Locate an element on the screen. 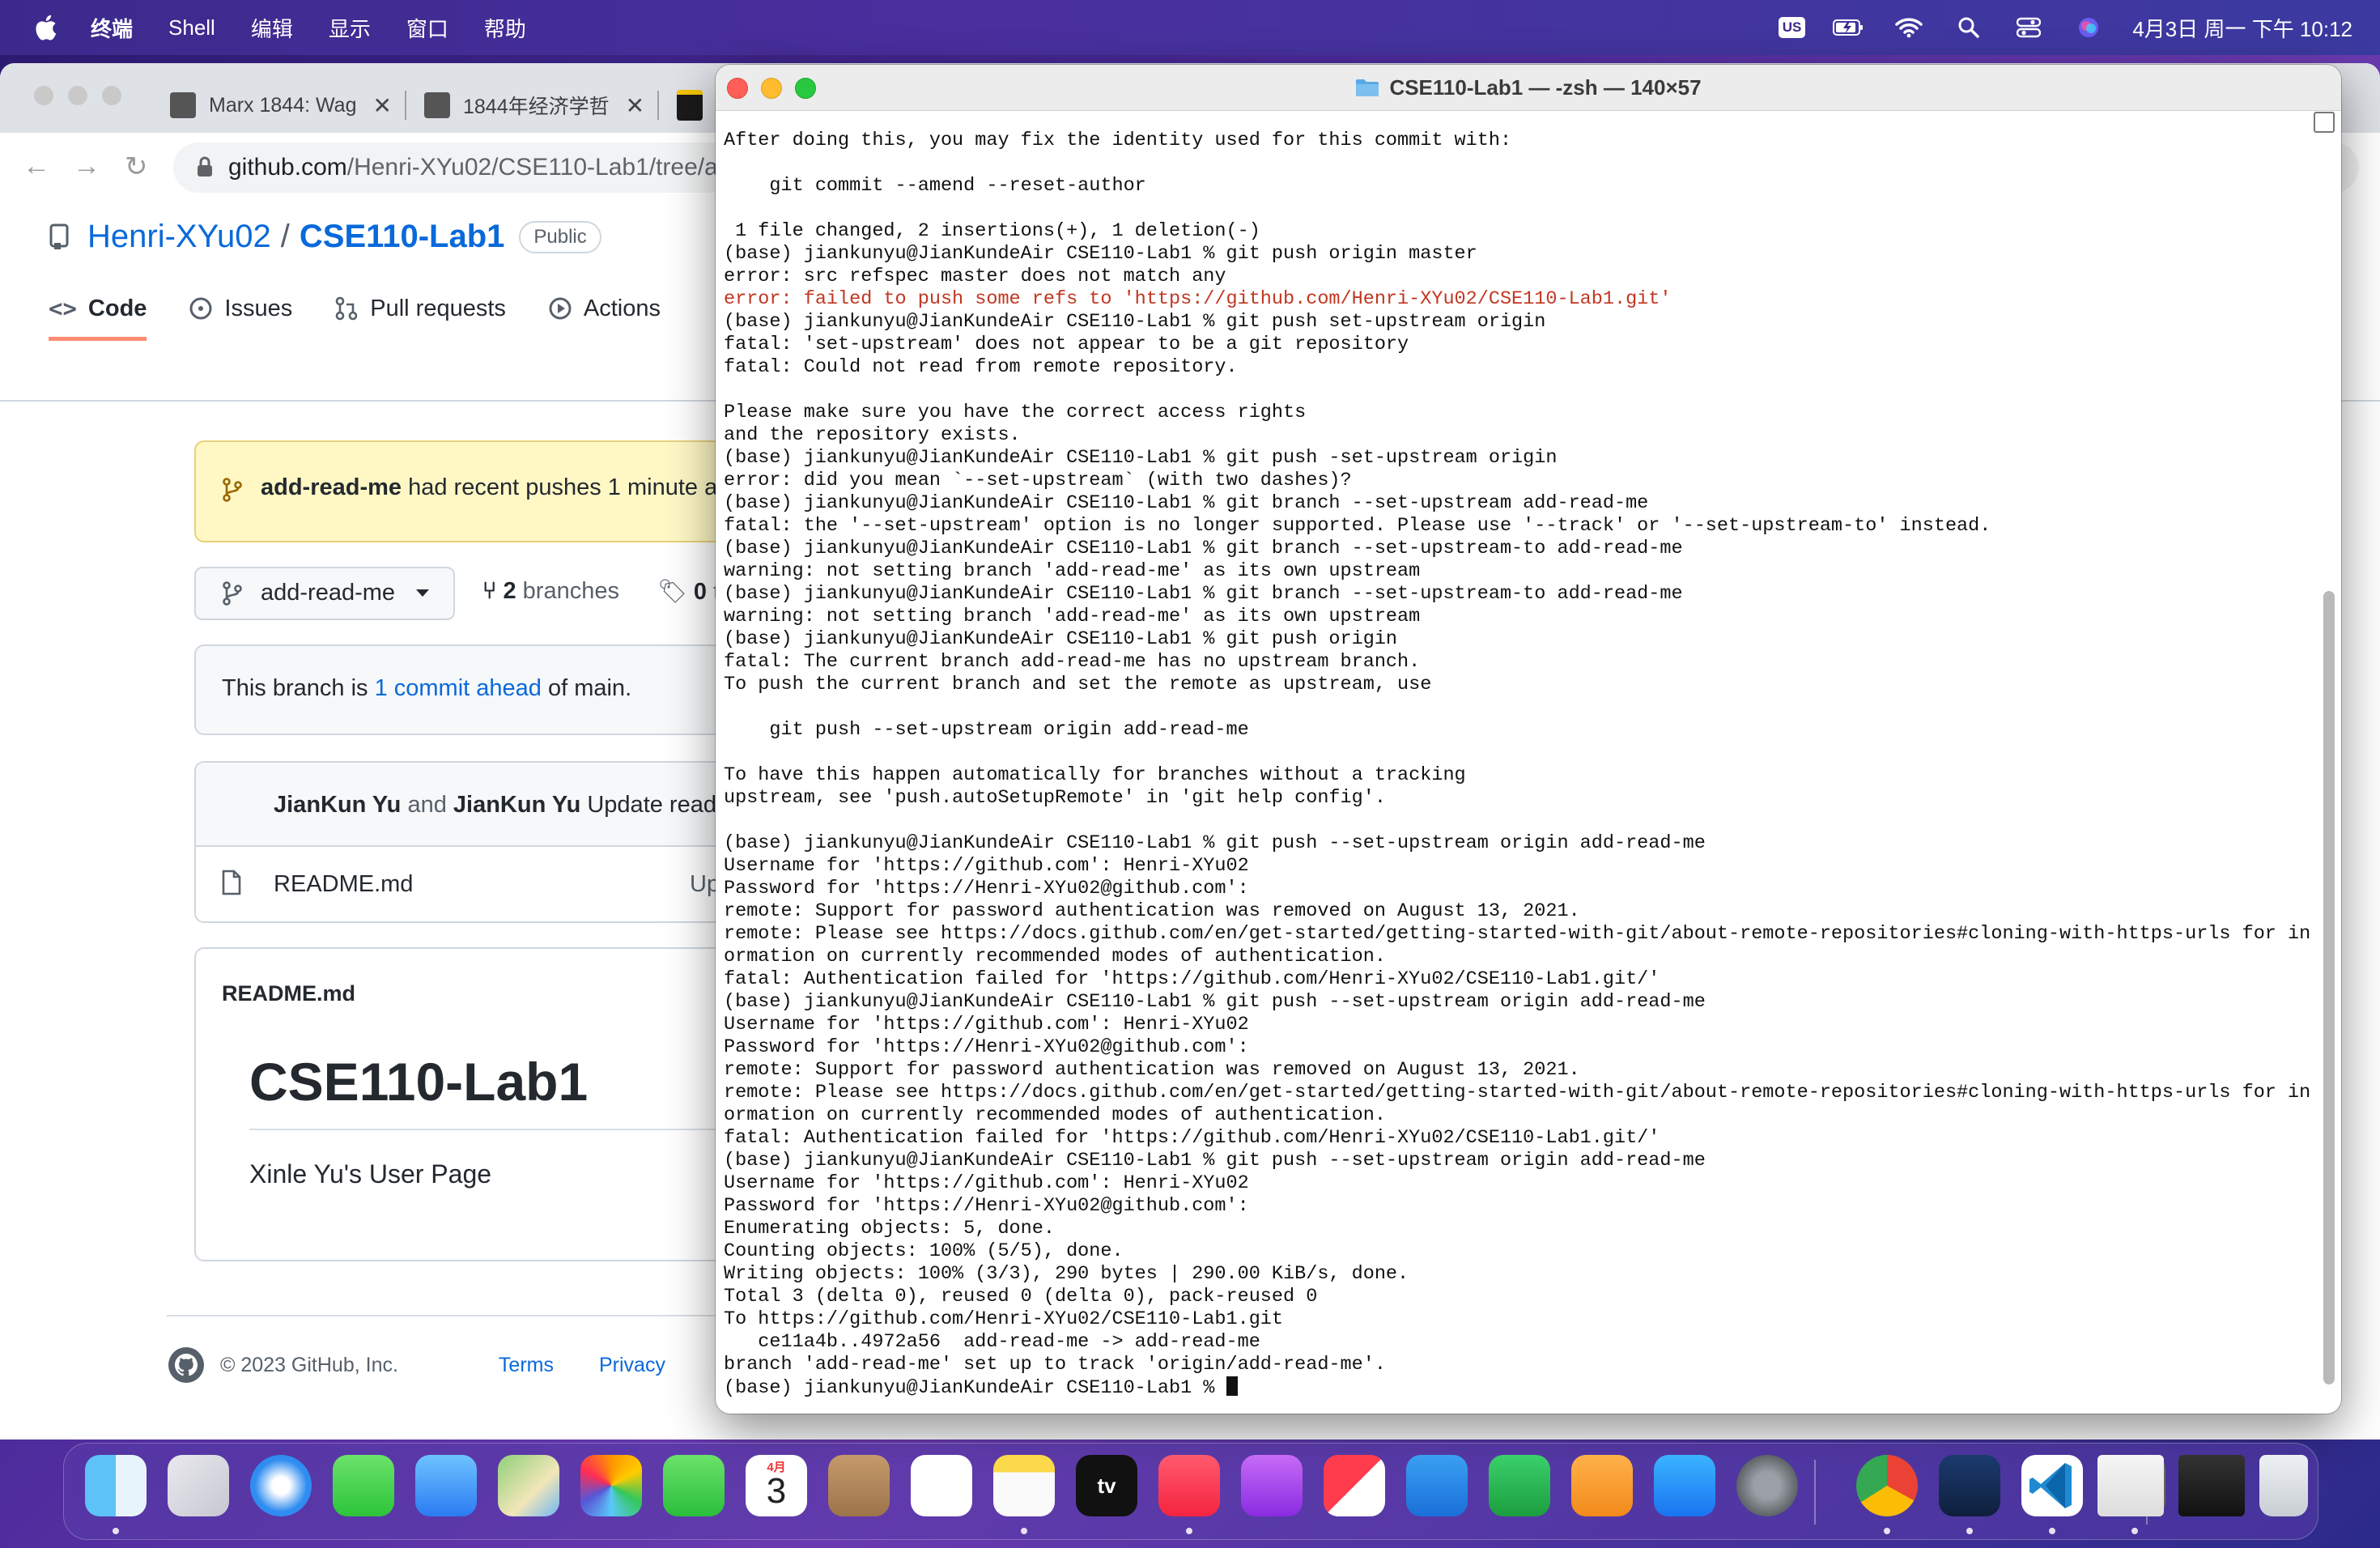 Image resolution: width=2380 pixels, height=1548 pixels. browser-tab is located at coordinates (696, 106).